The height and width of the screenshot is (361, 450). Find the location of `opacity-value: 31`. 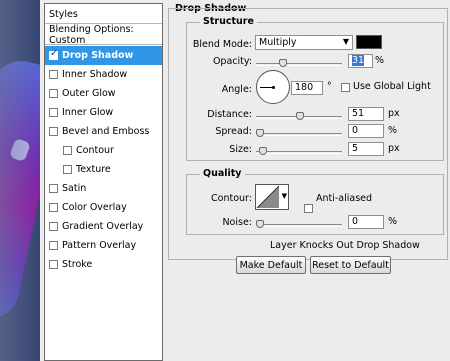

opacity-value: 31 is located at coordinates (358, 60).